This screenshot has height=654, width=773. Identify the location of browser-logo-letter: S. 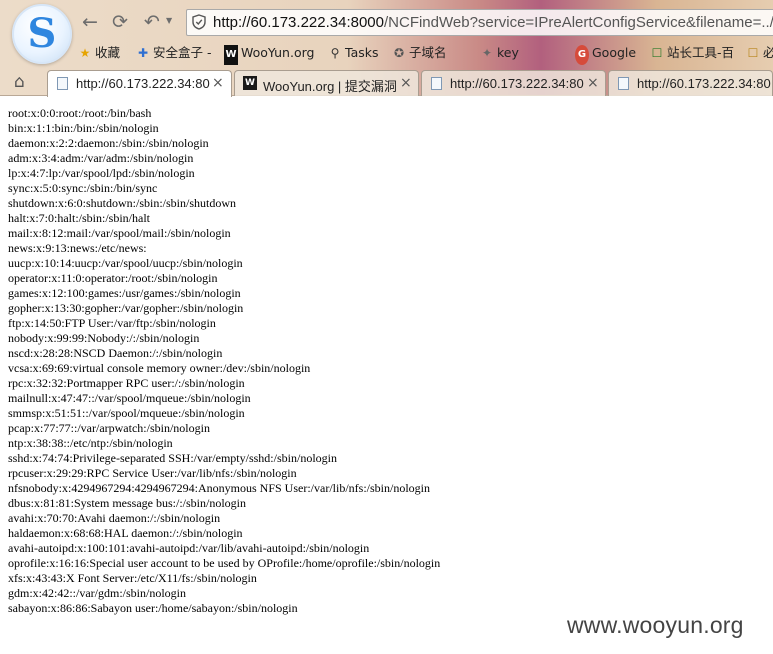
(42, 33).